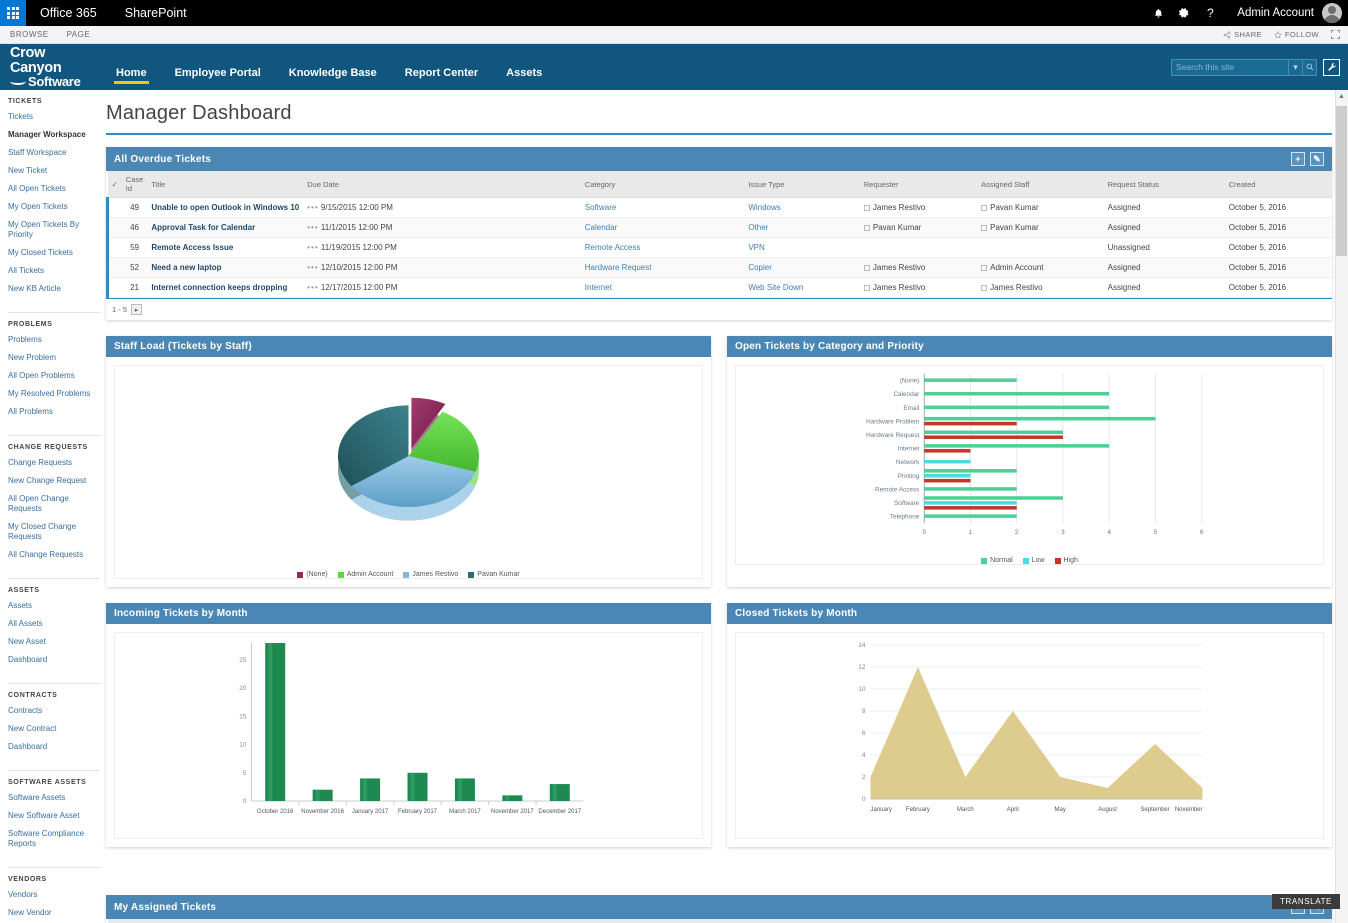  What do you see at coordinates (54, 711) in the screenshot?
I see `sidebar-item-contracts: Contracts` at bounding box center [54, 711].